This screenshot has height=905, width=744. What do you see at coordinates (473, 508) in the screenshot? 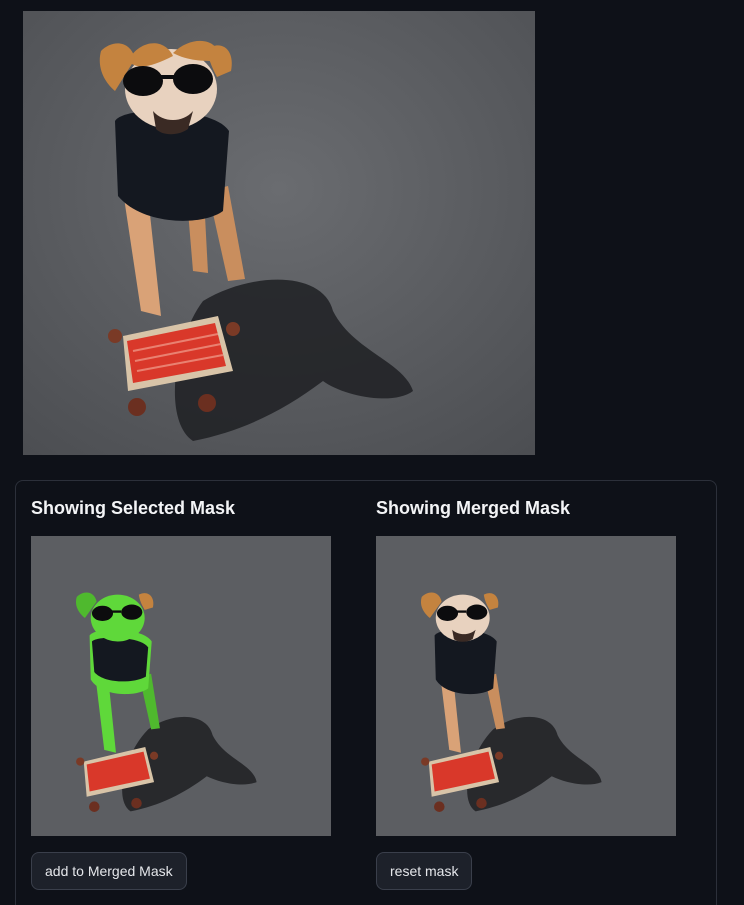
I see `merged-mask-title: Showing Merged Mask` at bounding box center [473, 508].